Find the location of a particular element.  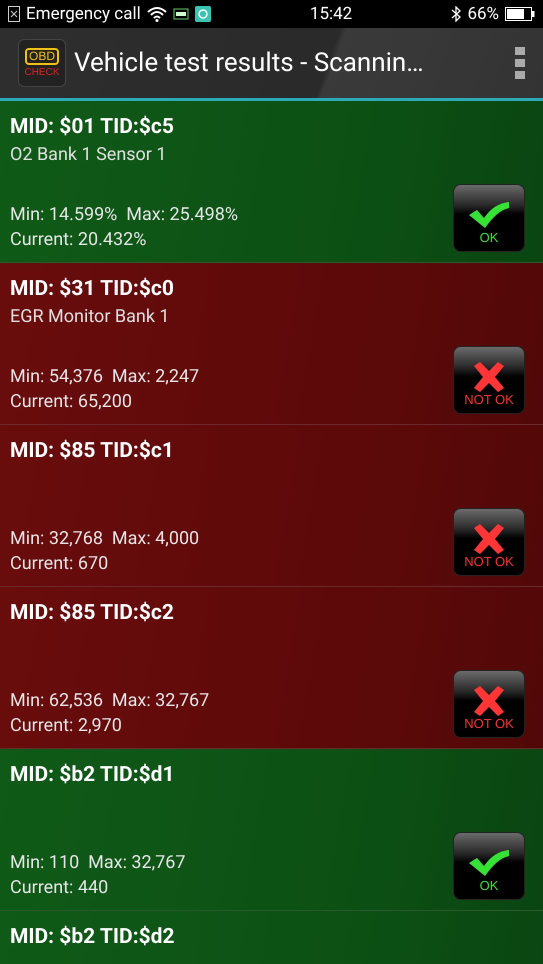

battery-icon is located at coordinates (520, 14).